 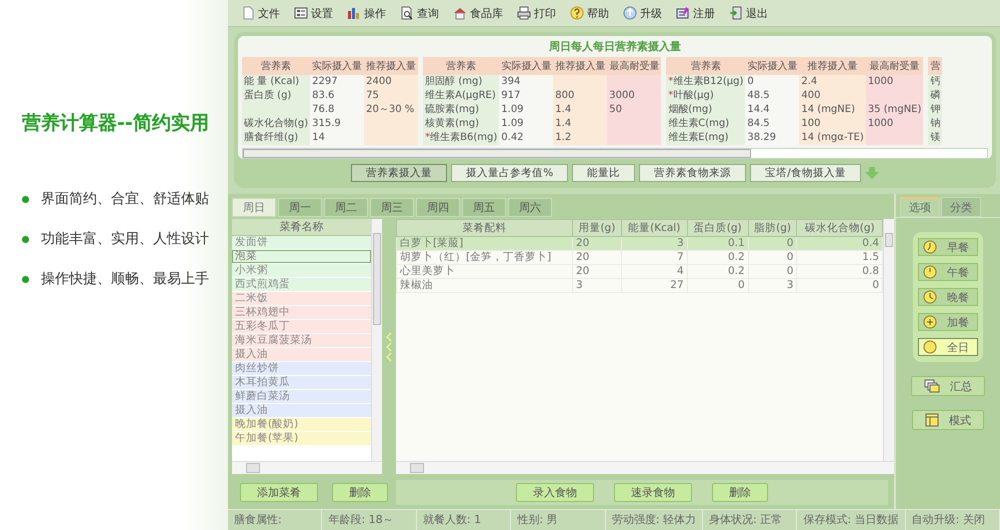 What do you see at coordinates (392, 207) in the screenshot?
I see `day-tab: 周三` at bounding box center [392, 207].